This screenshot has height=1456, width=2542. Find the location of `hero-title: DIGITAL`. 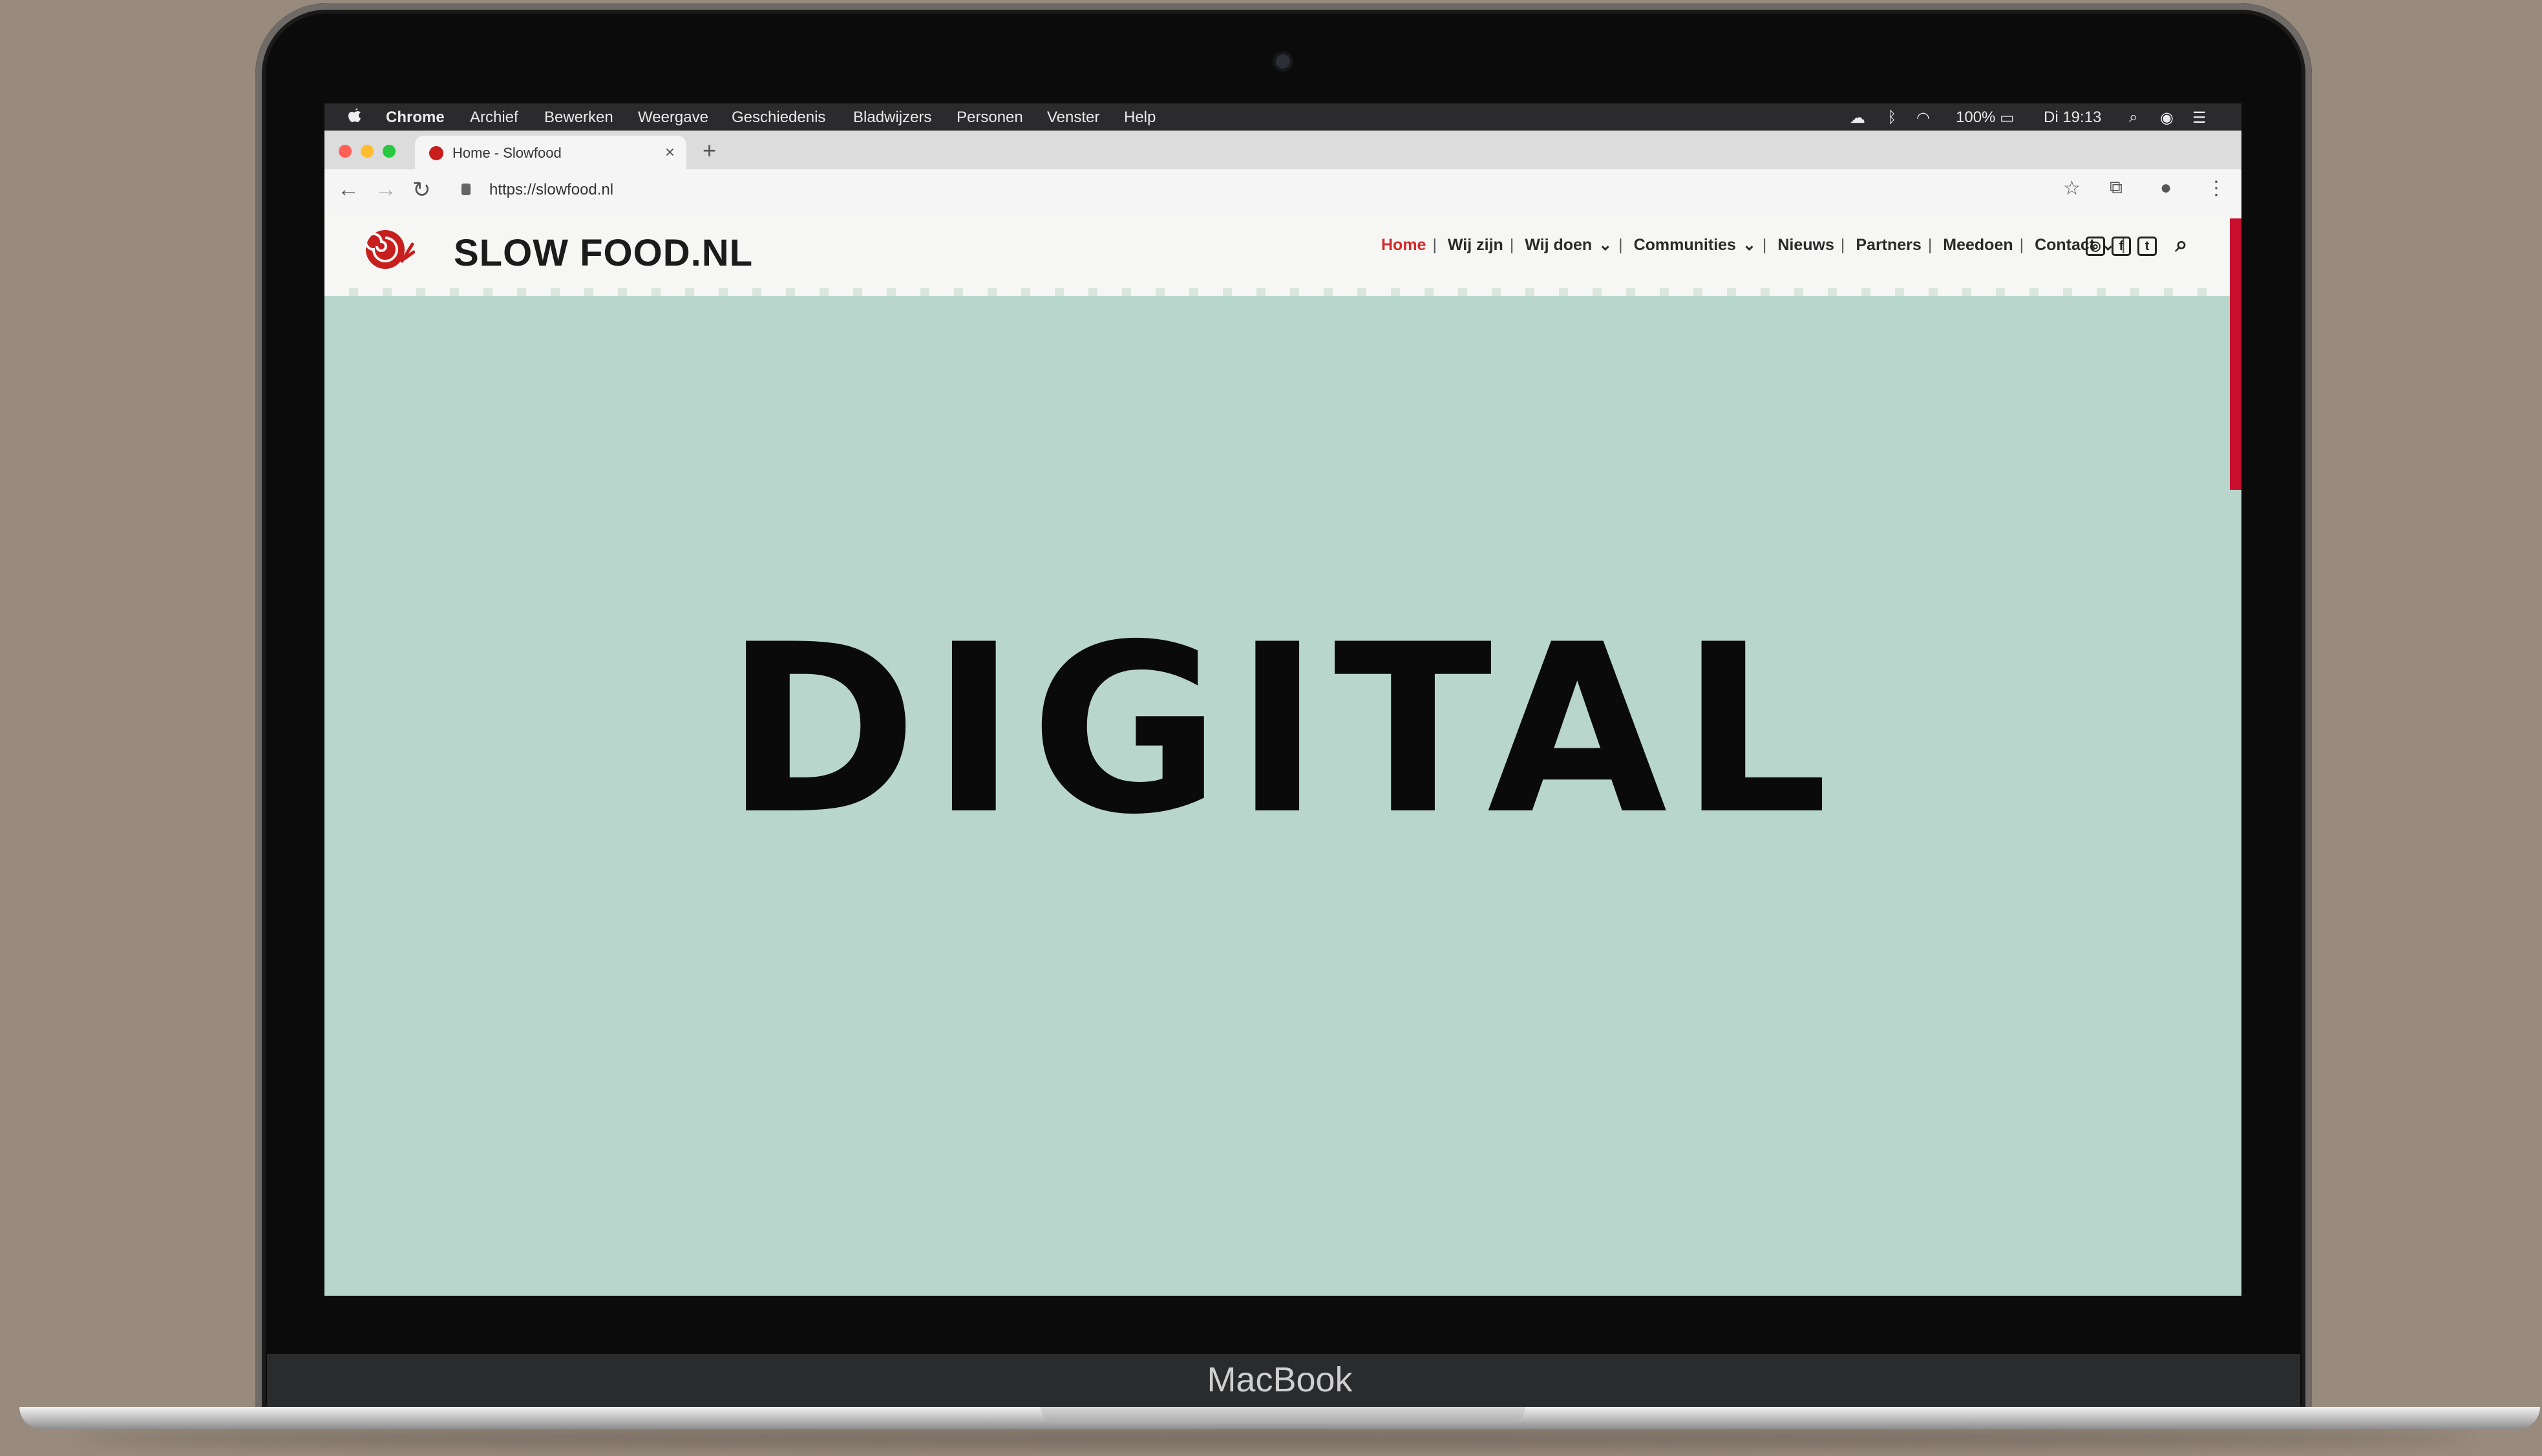

hero-title: DIGITAL is located at coordinates (1283, 730).